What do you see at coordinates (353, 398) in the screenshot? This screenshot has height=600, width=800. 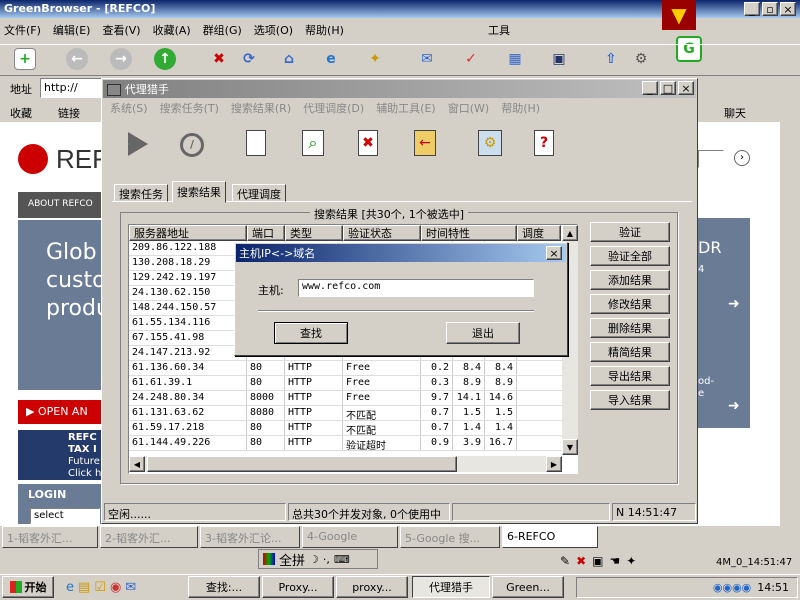 I see `table-row: 24.248.80.34 8000 HTTP Free 9.7 14.1 14.6` at bounding box center [353, 398].